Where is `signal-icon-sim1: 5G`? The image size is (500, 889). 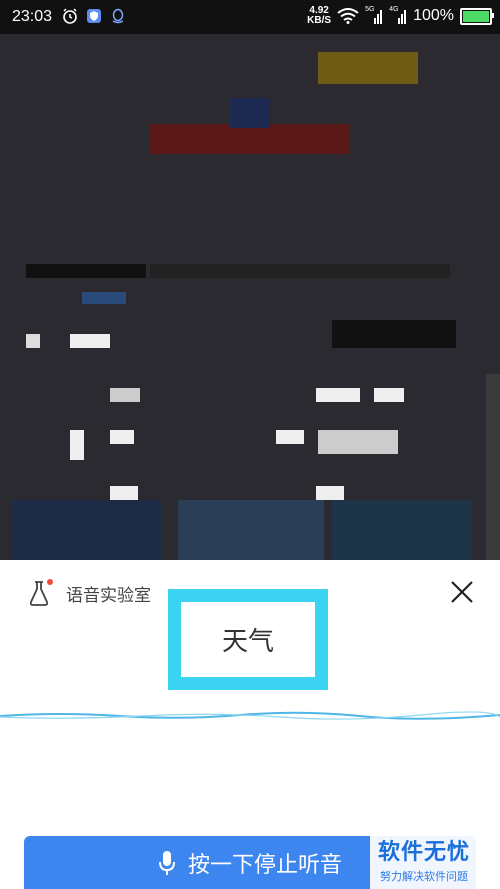
signal-icon-sim1: 5G is located at coordinates (374, 15).